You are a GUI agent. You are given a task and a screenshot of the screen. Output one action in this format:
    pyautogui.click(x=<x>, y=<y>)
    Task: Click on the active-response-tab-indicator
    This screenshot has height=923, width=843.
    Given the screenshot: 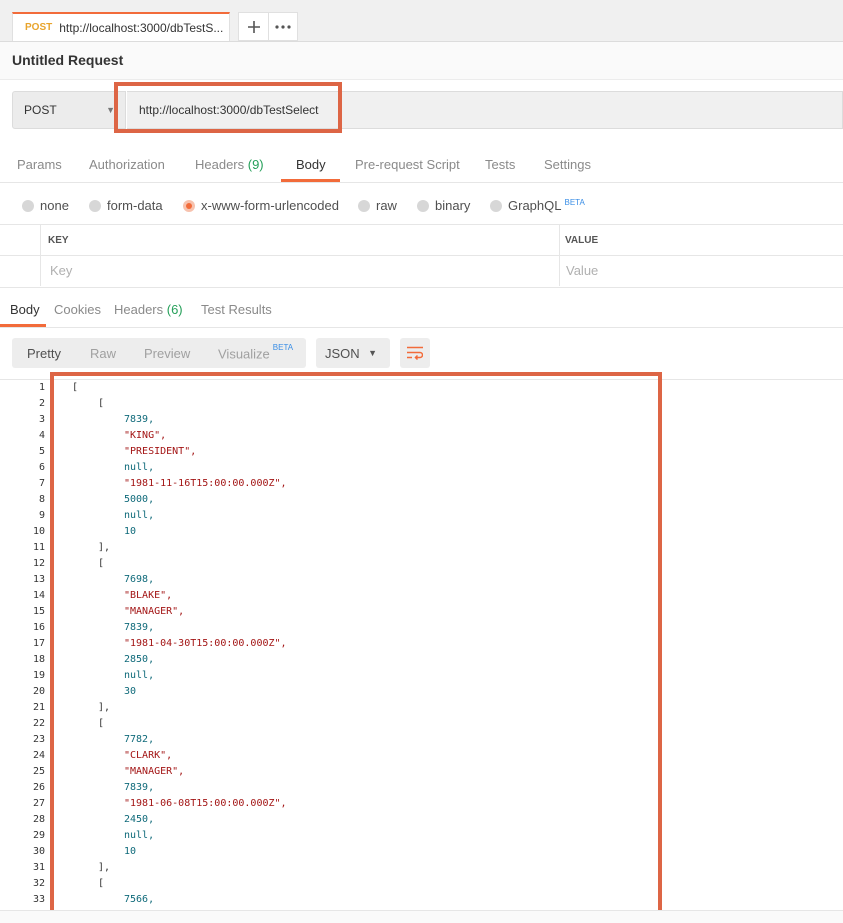 What is the action you would take?
    pyautogui.click(x=23, y=325)
    